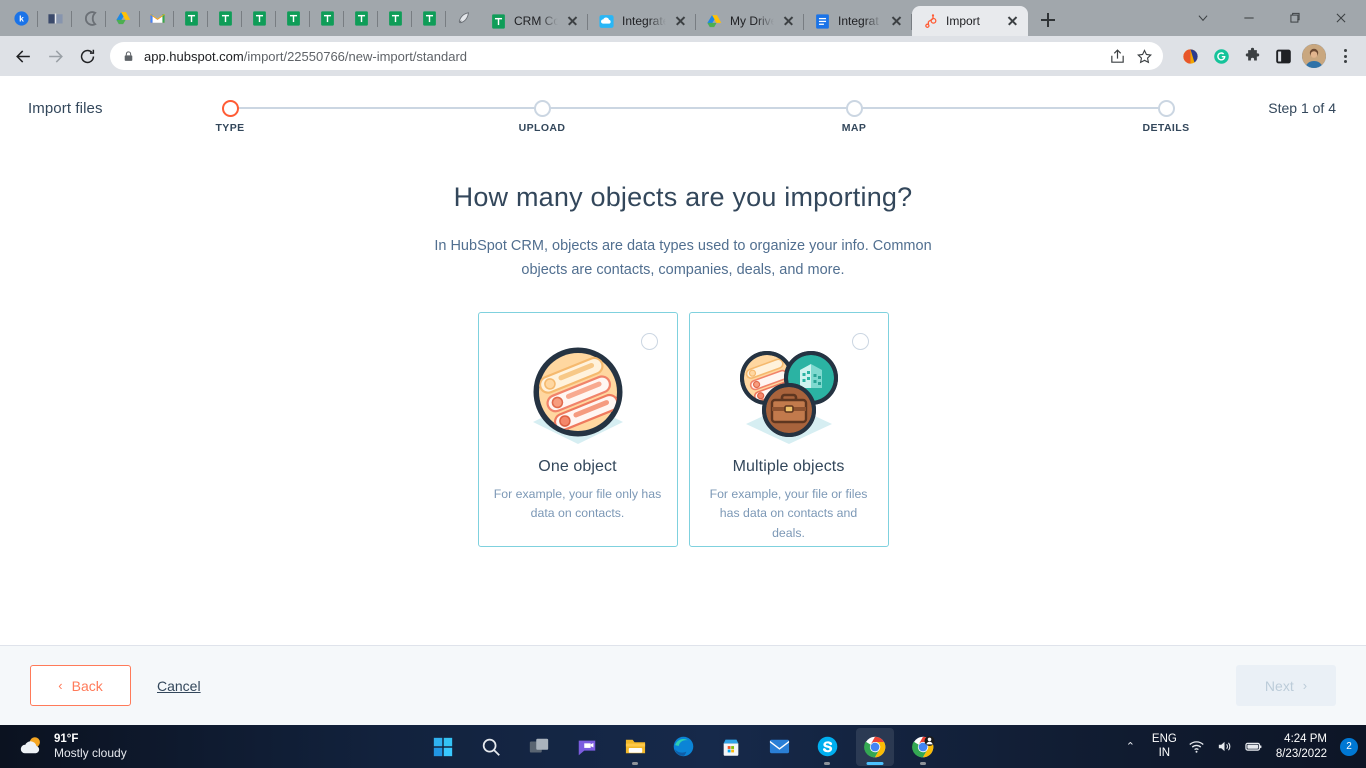  What do you see at coordinates (1203, 18) in the screenshot?
I see `tab-search-button` at bounding box center [1203, 18].